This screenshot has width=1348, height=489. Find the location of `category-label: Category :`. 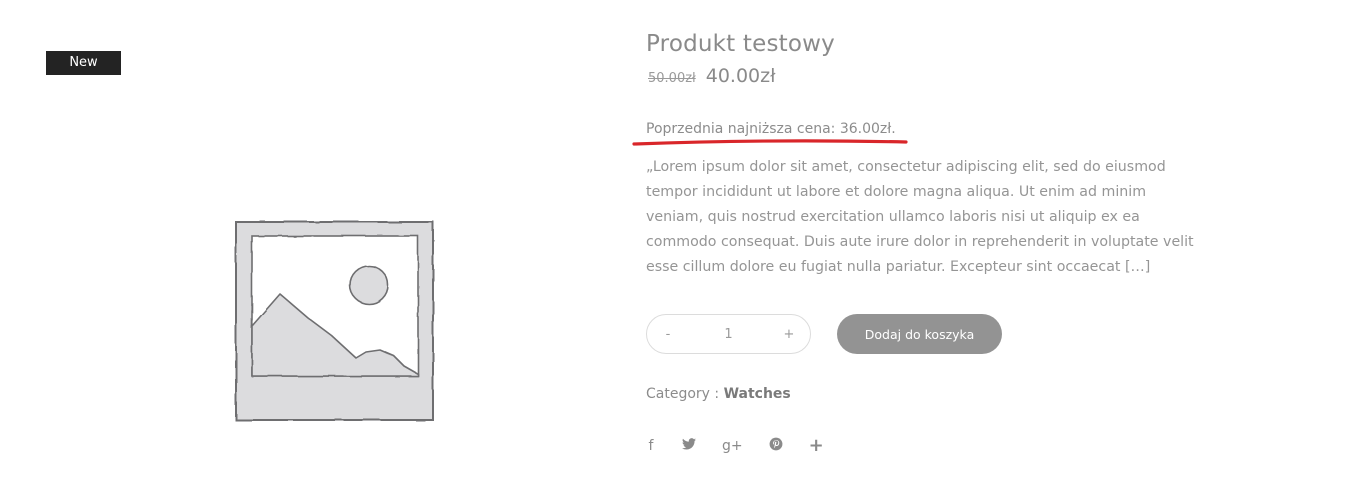

category-label: Category : is located at coordinates (685, 394).